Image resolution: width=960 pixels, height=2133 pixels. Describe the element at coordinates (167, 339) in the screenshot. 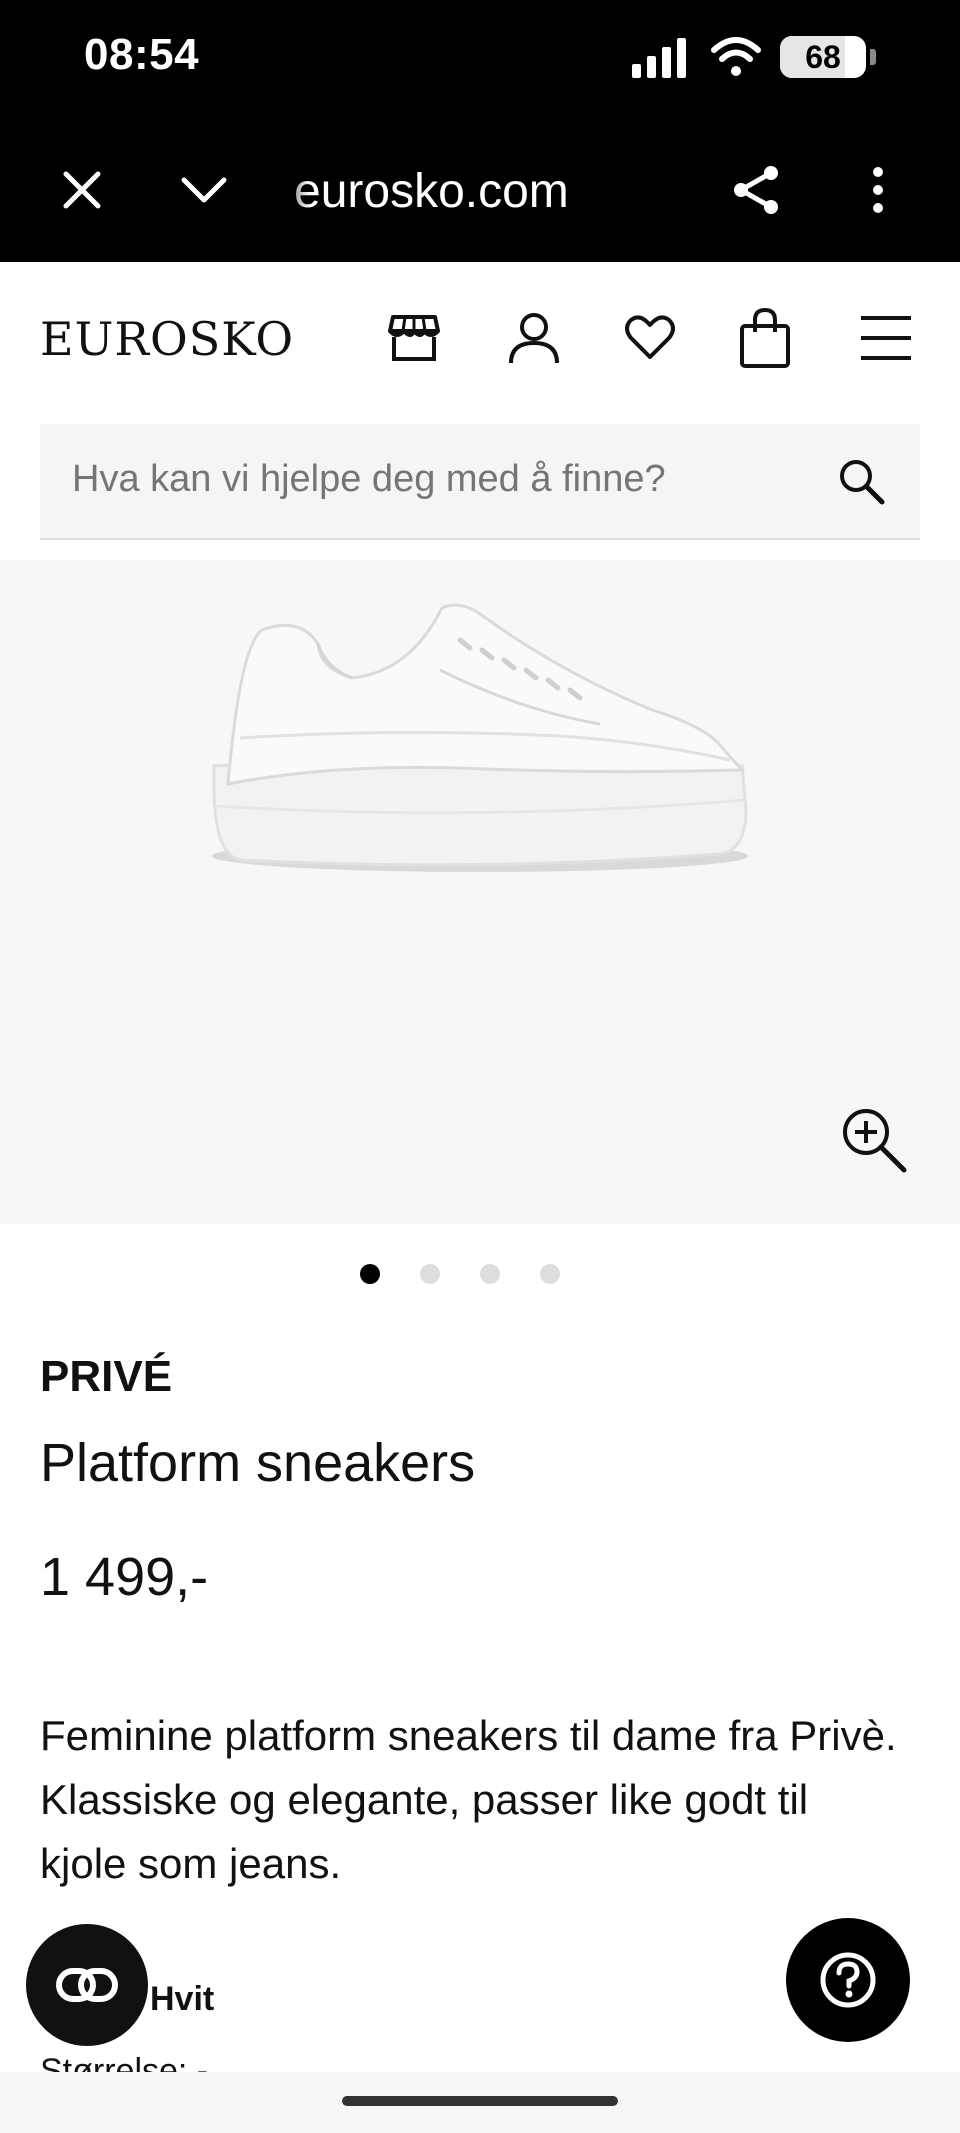

I see `eurosko-logo: EUROSKO` at that location.